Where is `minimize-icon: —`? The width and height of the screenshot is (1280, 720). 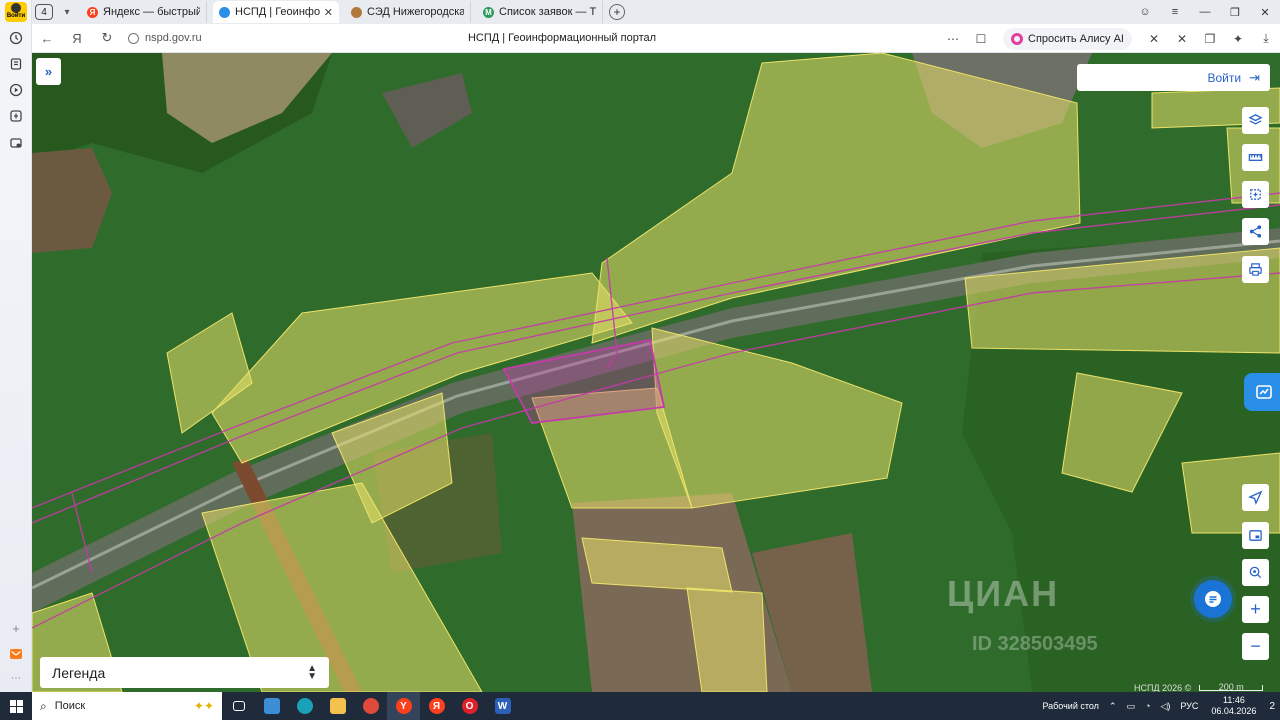
minimize-icon: — is located at coordinates (1205, 12).